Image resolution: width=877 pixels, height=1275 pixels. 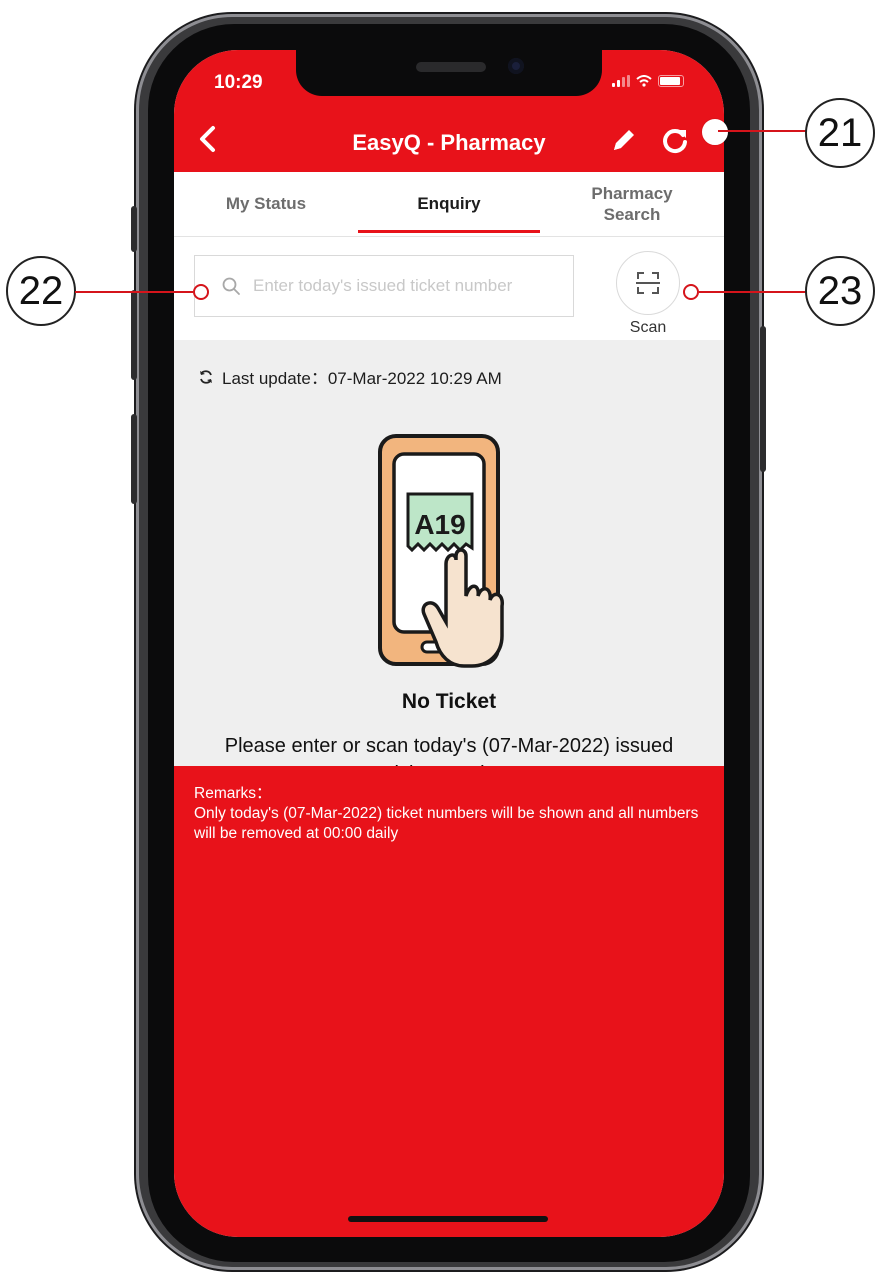 I want to click on empty-state-title: No Ticket, so click(x=449, y=701).